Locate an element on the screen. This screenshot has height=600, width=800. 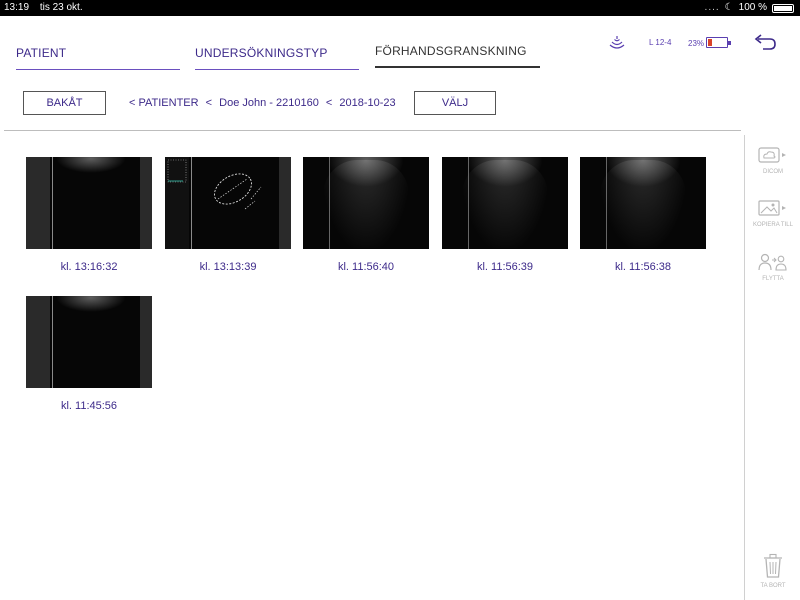
image-icon is located at coordinates (772, 208).